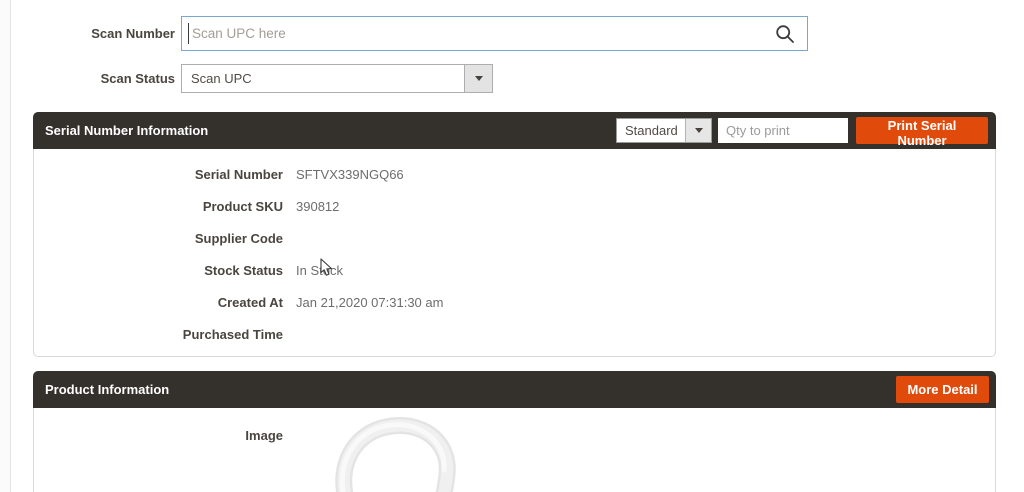  What do you see at coordinates (514, 183) in the screenshot?
I see `info-row-serial-number: Serial Number SFTVX339NGQ66` at bounding box center [514, 183].